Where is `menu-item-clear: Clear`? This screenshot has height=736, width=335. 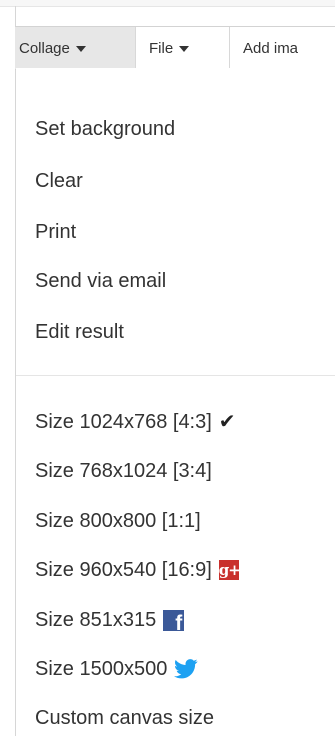
menu-item-clear: Clear is located at coordinates (59, 181).